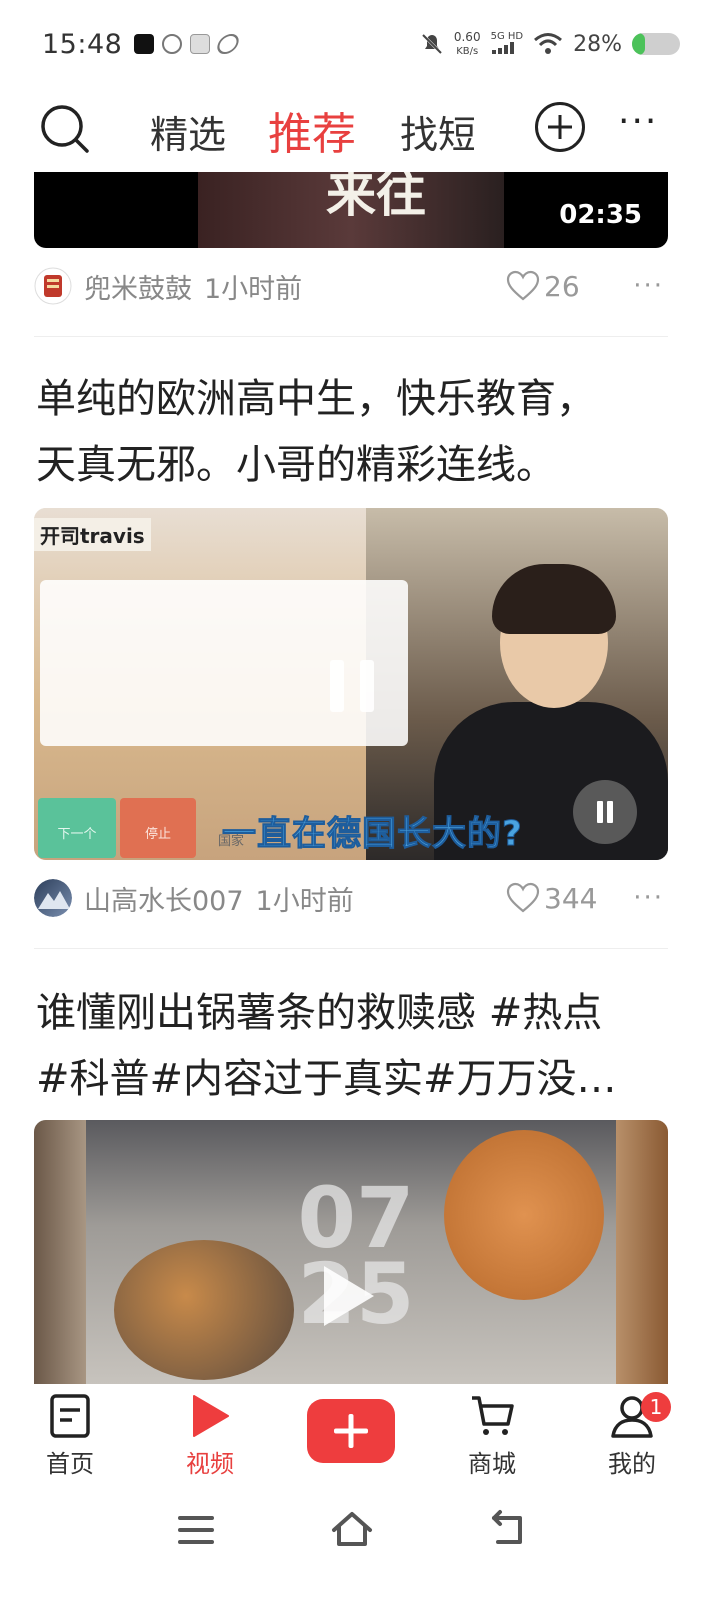 This screenshot has width=720, height=1608. What do you see at coordinates (492, 1464) in the screenshot?
I see `tab-label: 商城` at bounding box center [492, 1464].